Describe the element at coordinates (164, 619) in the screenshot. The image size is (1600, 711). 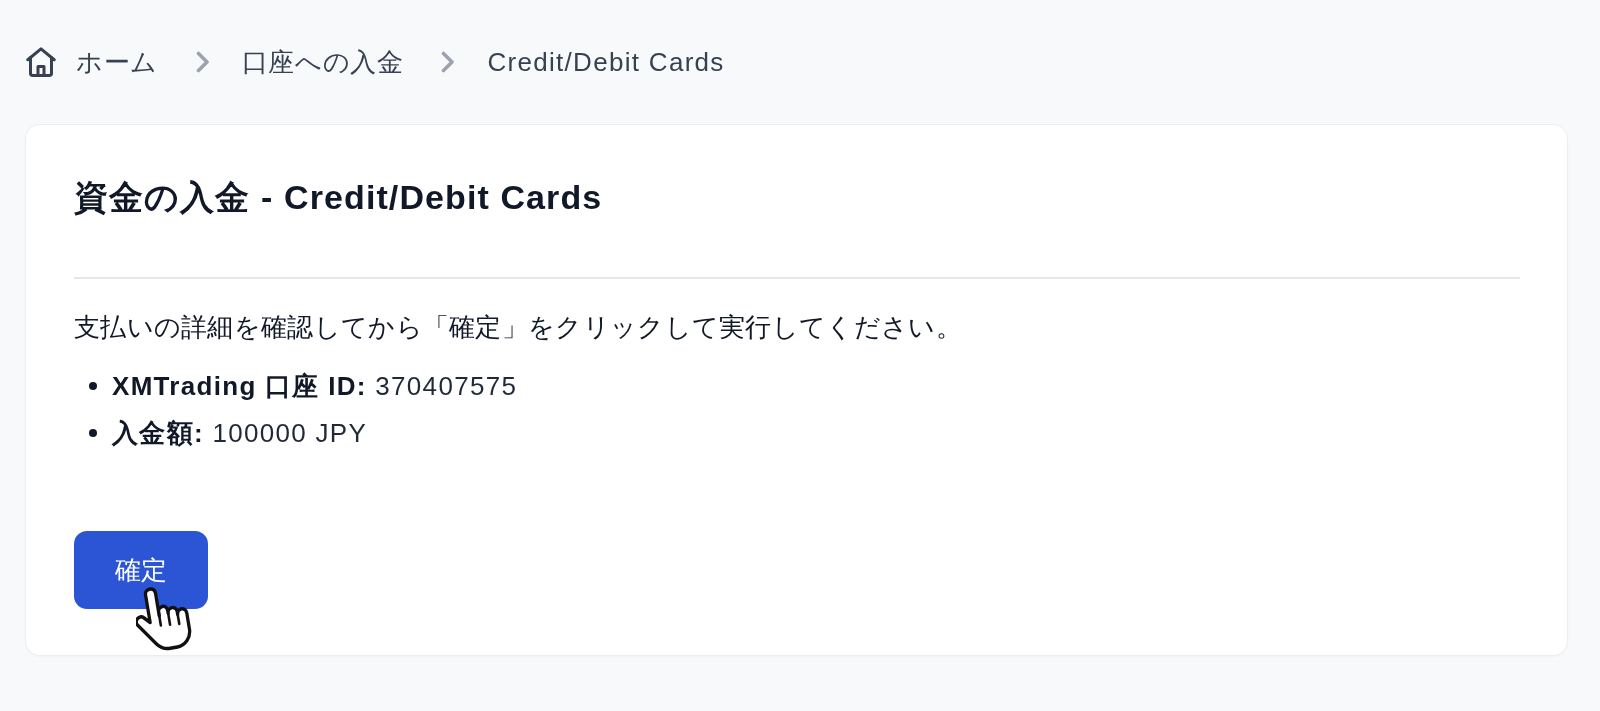
I see `hand-pointer-icon` at that location.